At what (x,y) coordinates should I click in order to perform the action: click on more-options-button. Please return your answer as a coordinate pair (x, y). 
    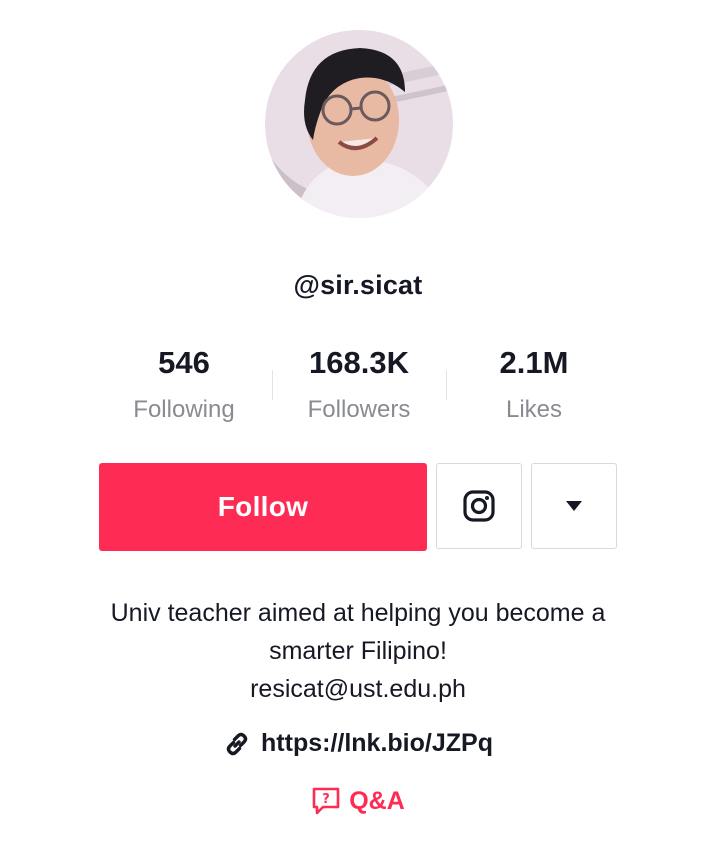
    Looking at the image, I should click on (574, 506).